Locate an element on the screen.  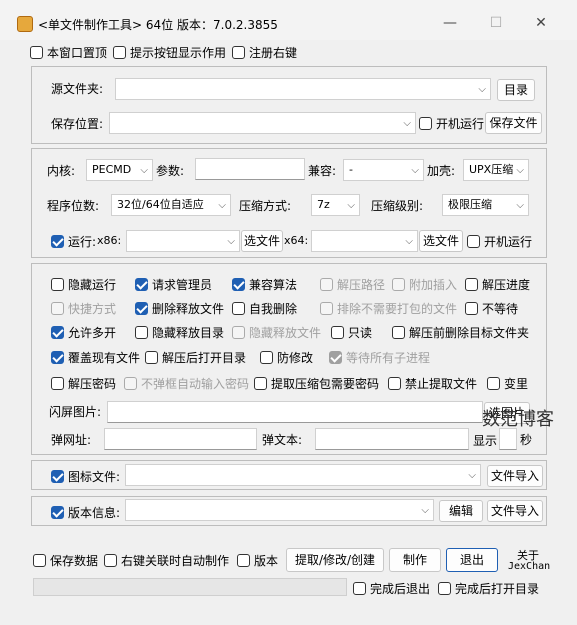
opt-variable: 变里 is located at coordinates (507, 383).